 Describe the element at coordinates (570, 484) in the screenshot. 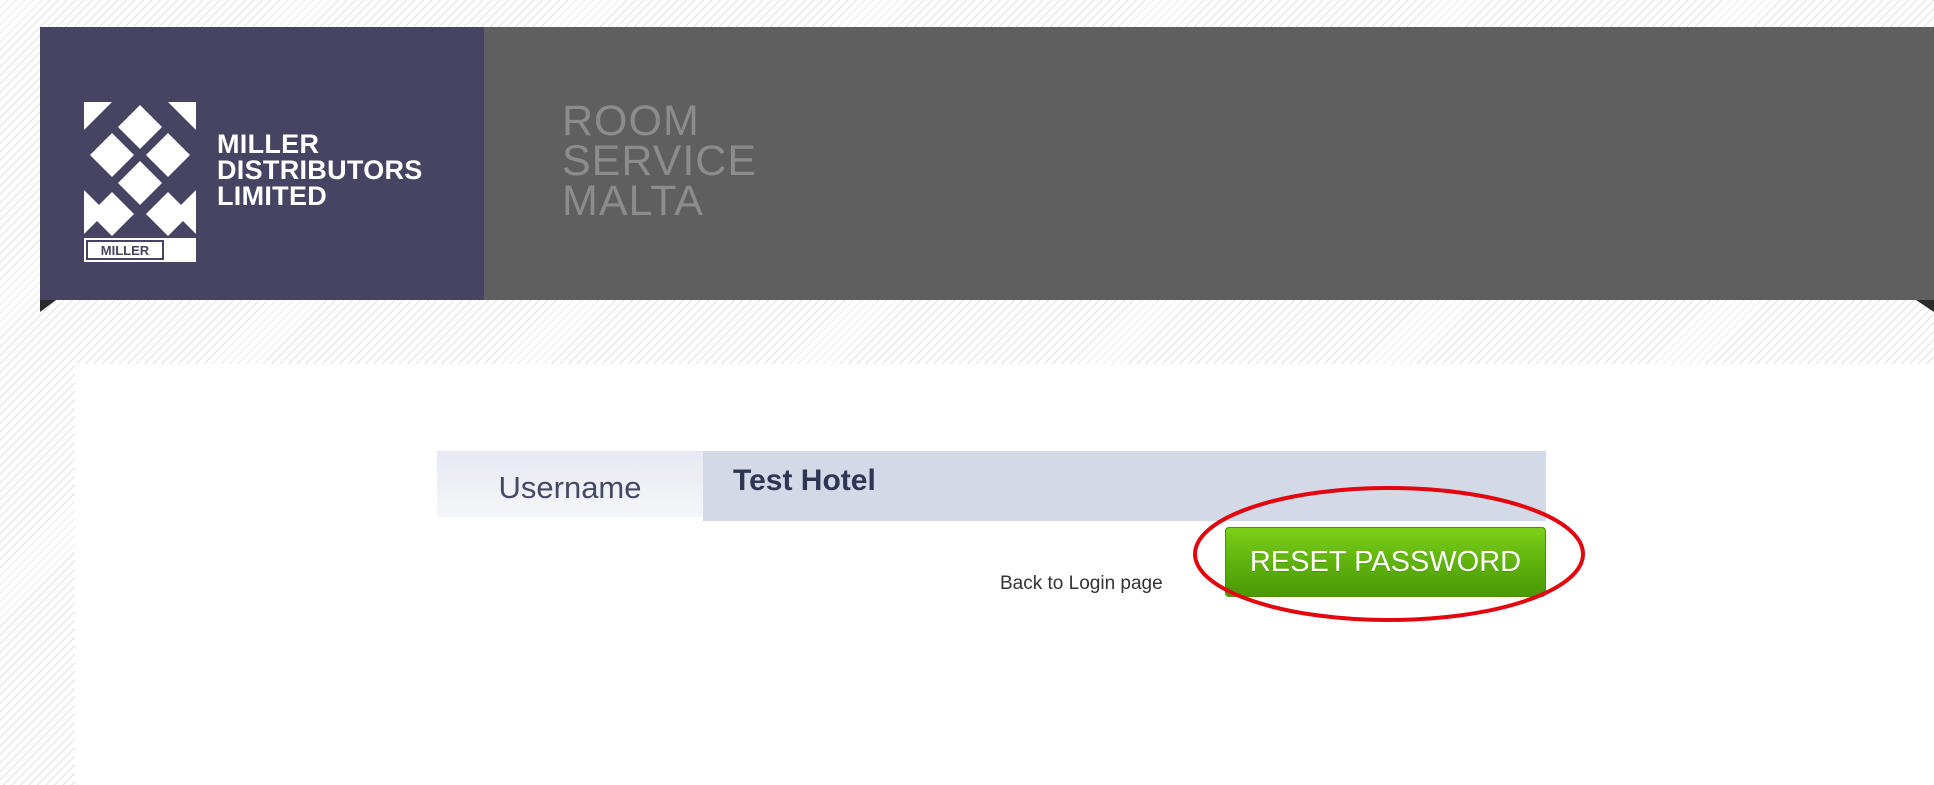

I see `username-label: Username` at that location.